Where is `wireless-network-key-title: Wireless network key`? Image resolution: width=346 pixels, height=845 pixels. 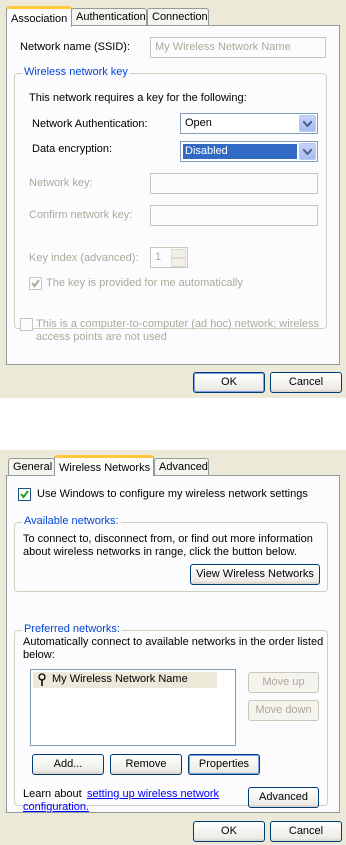 wireless-network-key-title: Wireless network key is located at coordinates (76, 72).